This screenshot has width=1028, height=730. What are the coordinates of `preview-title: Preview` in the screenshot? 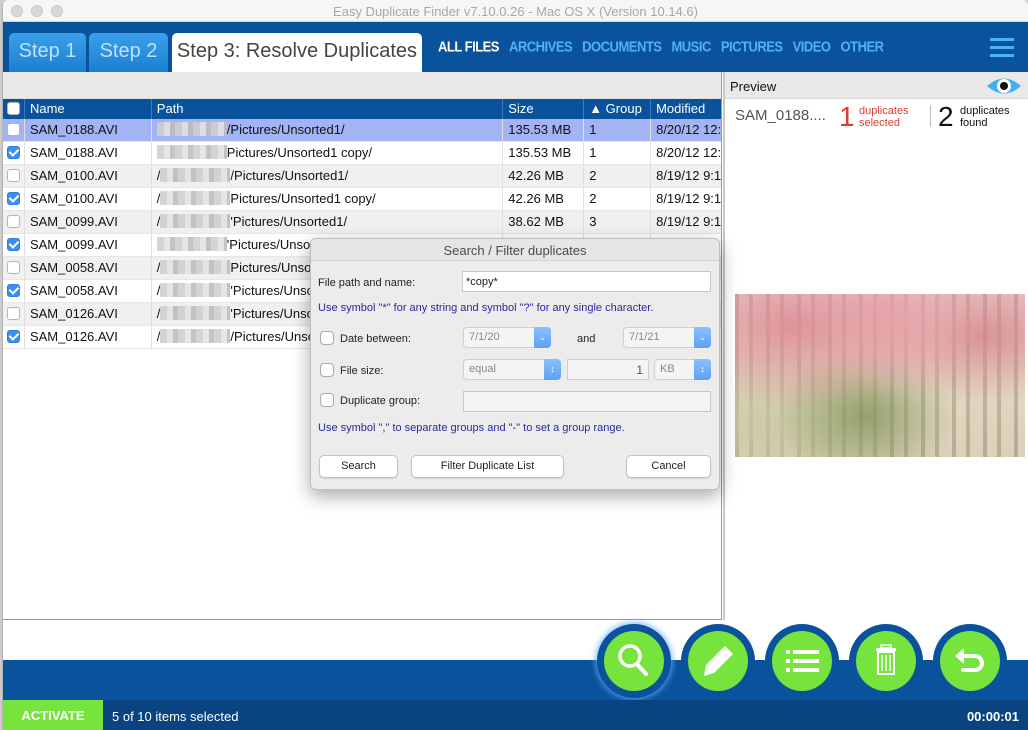 It's located at (753, 86).